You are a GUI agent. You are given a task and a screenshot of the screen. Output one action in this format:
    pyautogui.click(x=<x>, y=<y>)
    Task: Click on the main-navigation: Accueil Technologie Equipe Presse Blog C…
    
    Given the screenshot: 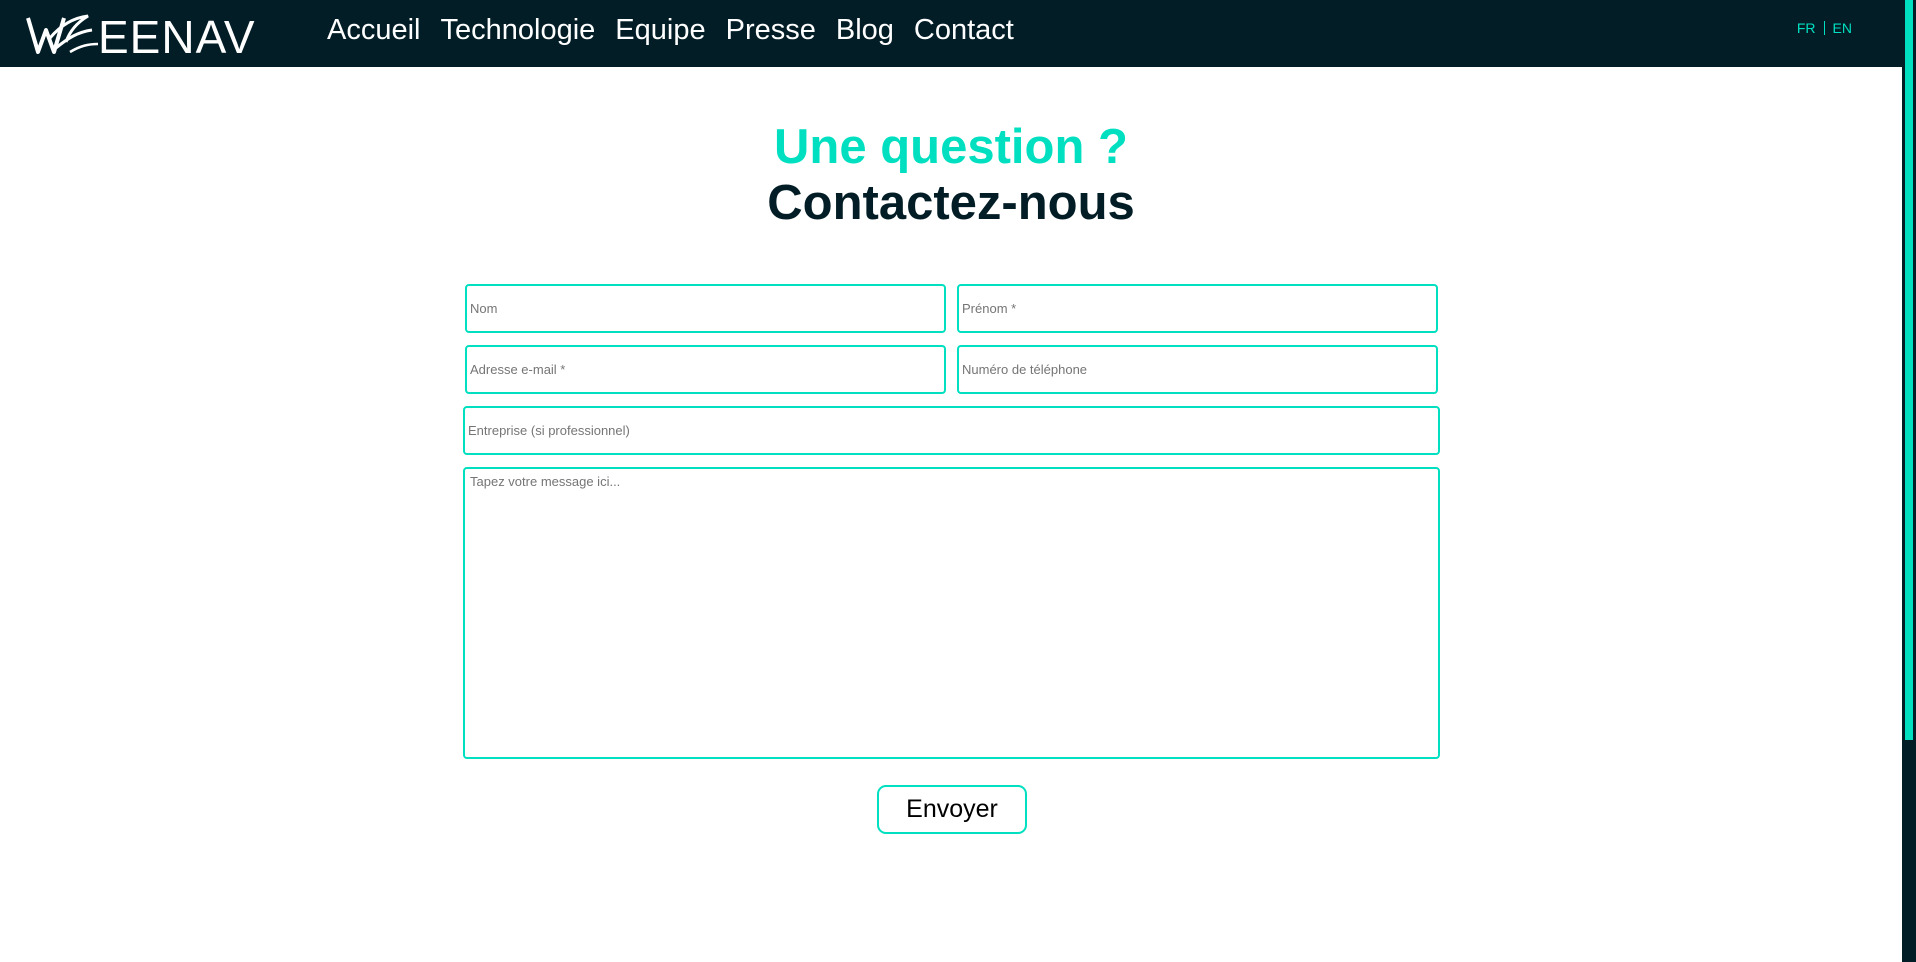 What is the action you would take?
    pyautogui.click(x=670, y=30)
    